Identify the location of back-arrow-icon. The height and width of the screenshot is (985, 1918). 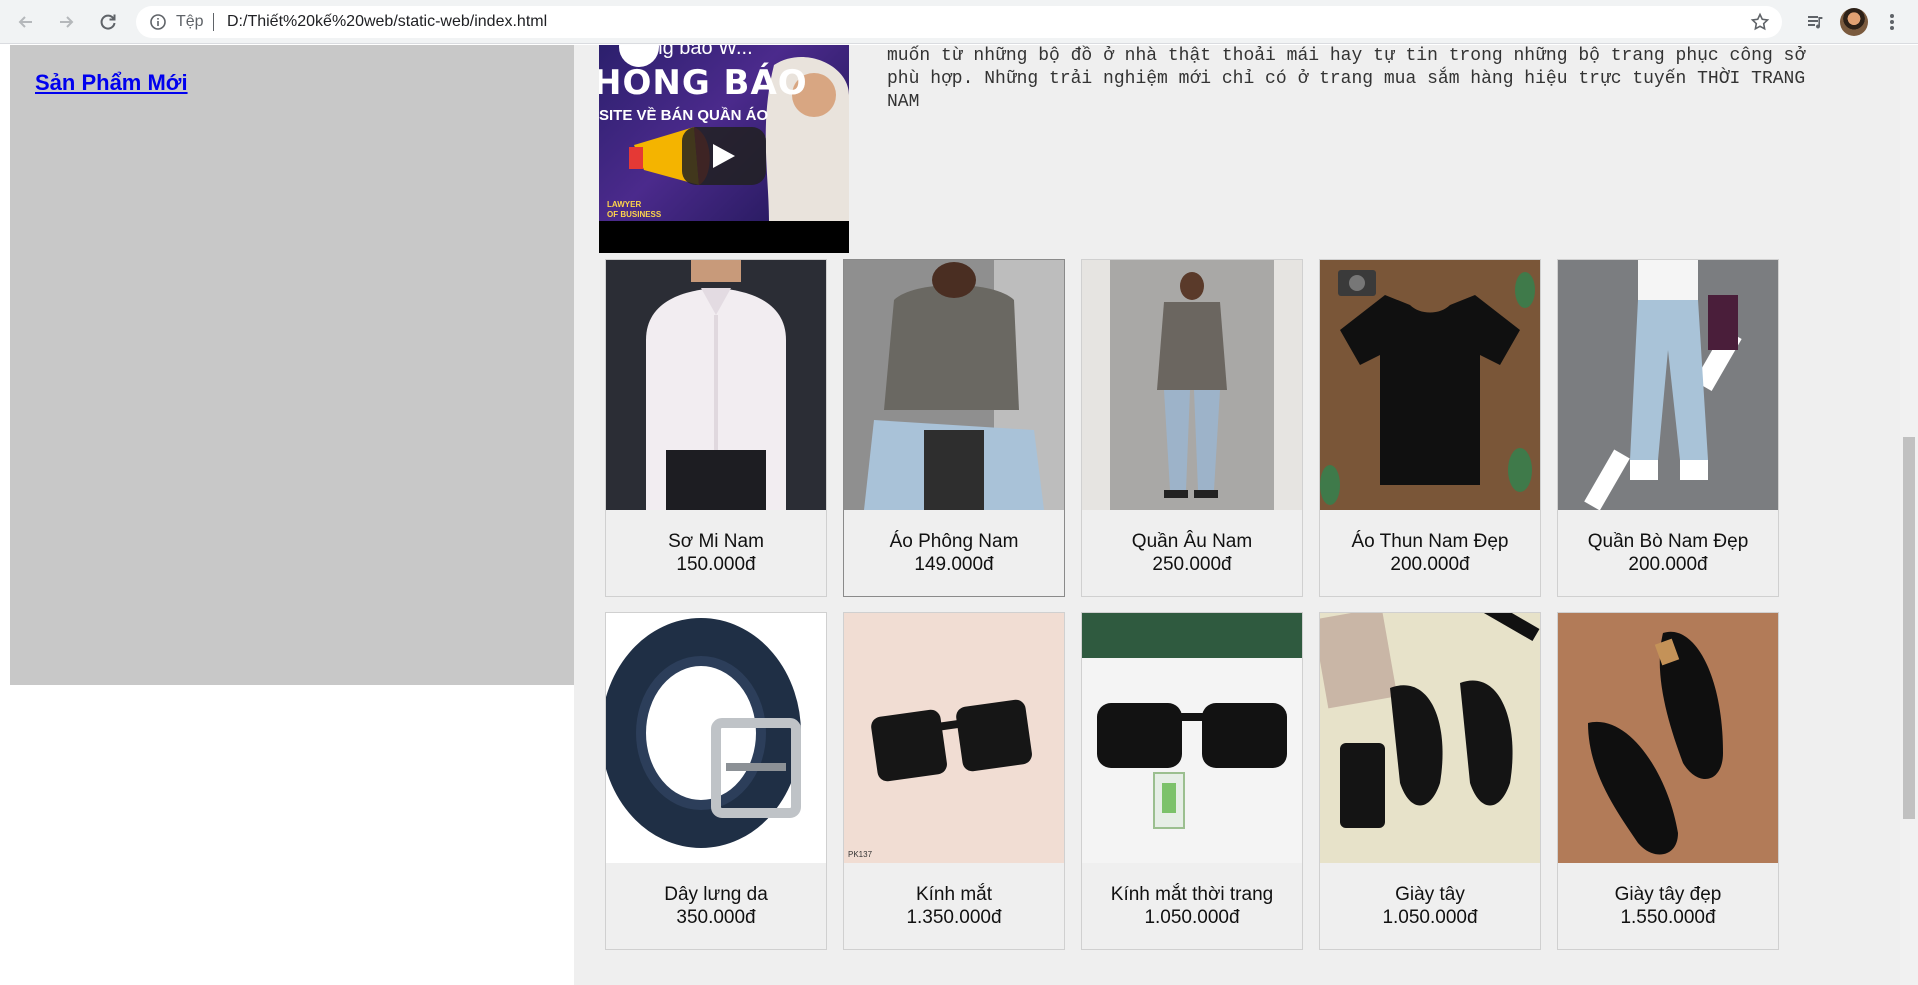
(26, 22).